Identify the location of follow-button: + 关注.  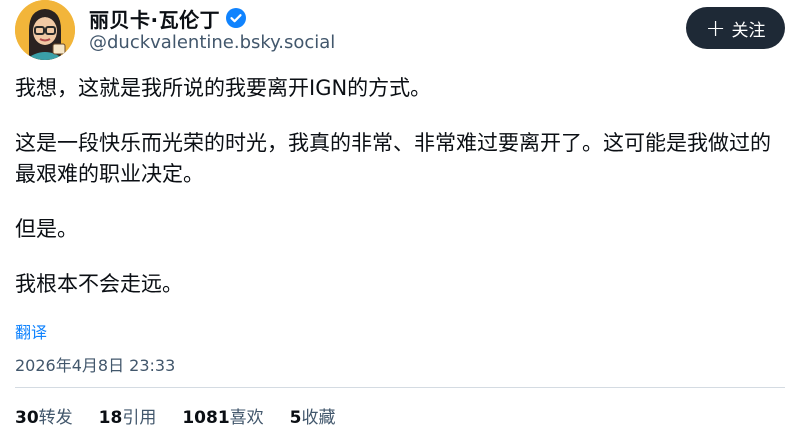
(735, 28).